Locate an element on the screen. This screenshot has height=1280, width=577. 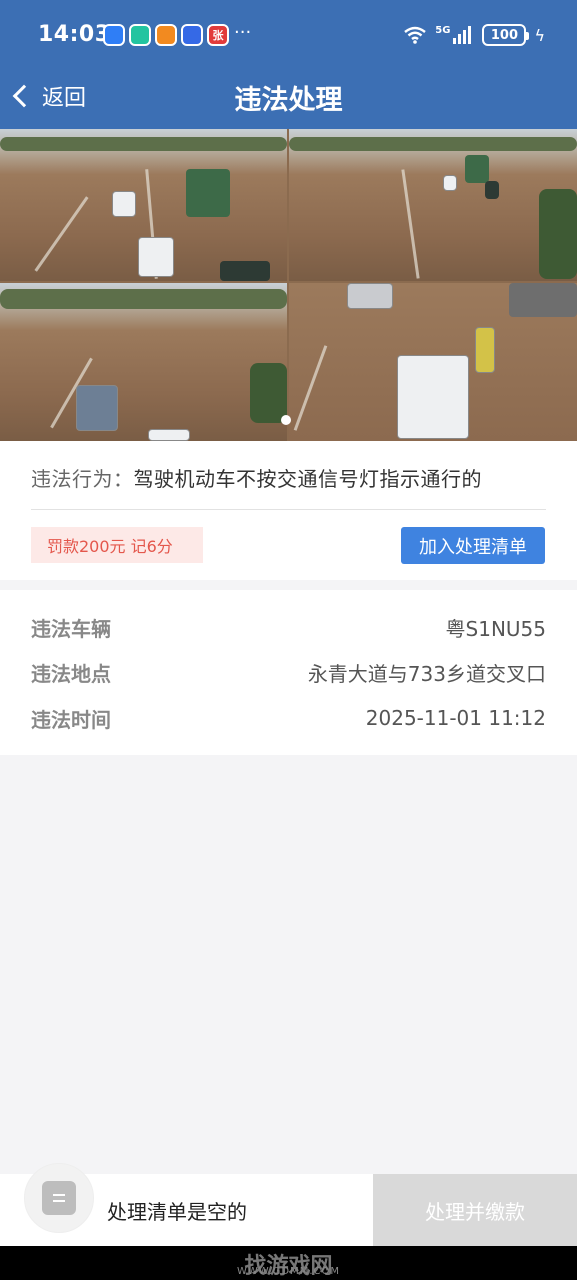
list-icon is located at coordinates (59, 1198).